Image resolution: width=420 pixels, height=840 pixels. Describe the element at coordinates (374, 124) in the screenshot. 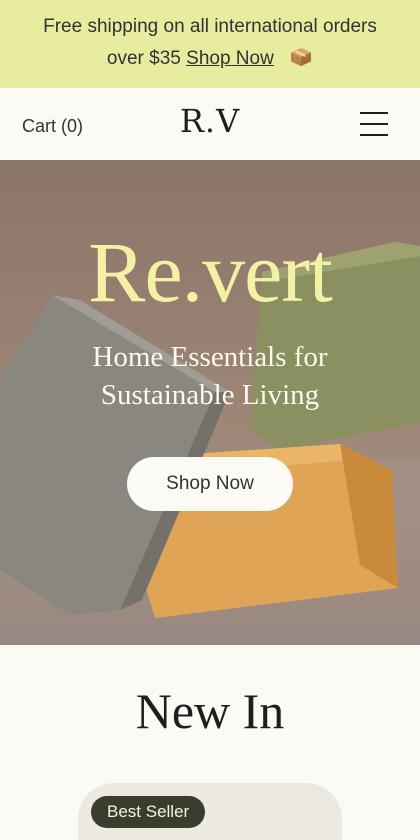

I see `hamburger-menu-icon` at that location.